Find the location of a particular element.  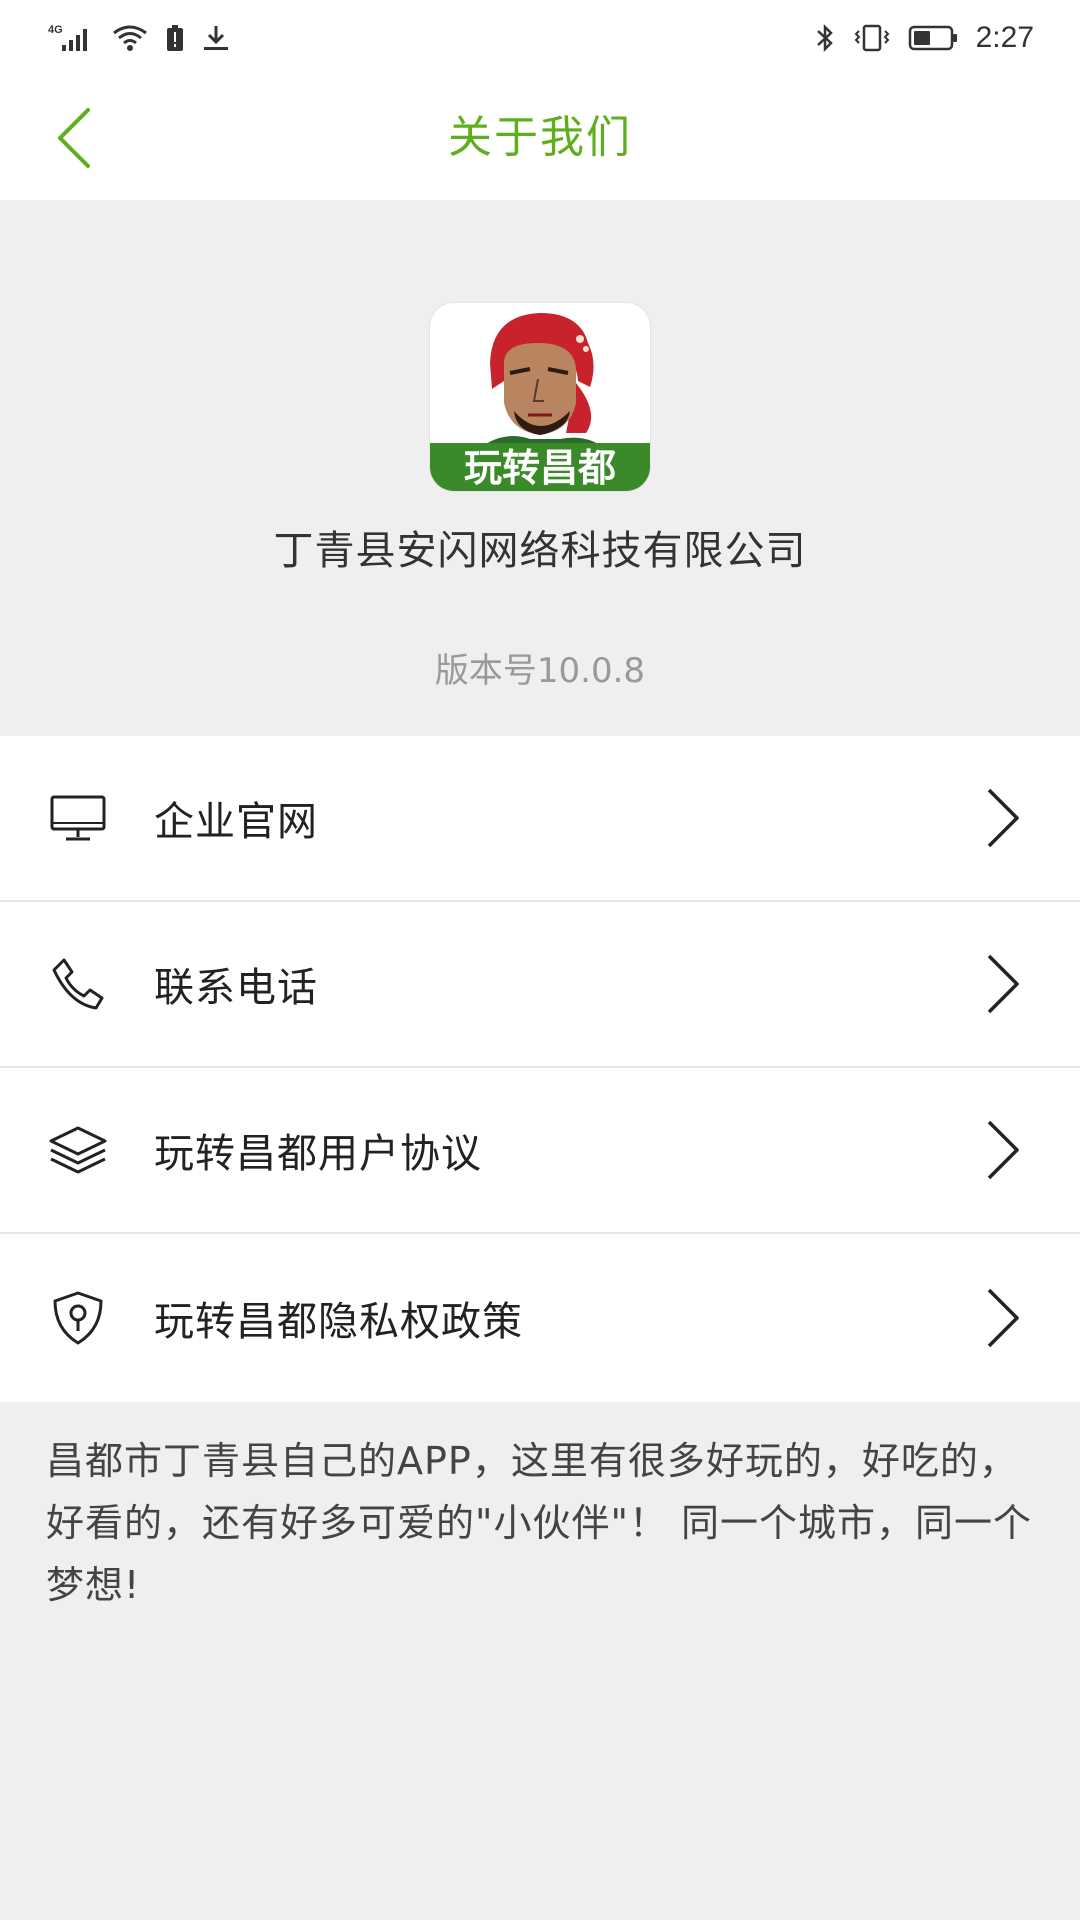

menu-item-phone: 联系电话 is located at coordinates (540, 985).